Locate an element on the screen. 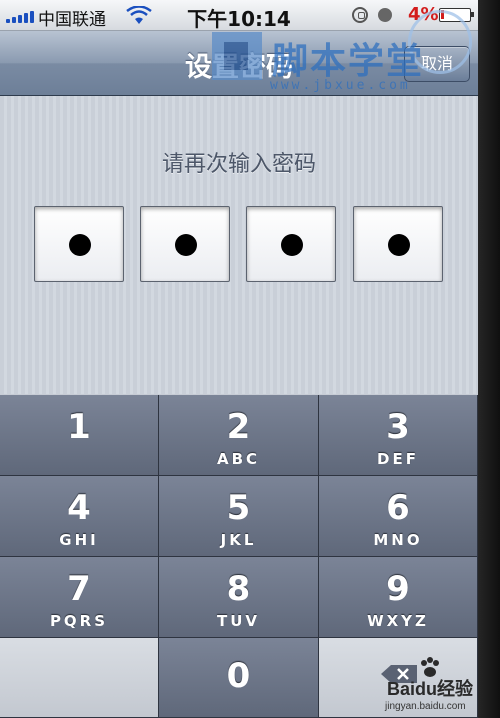 The image size is (500, 718). key-2: 2 ABC is located at coordinates (239, 435).